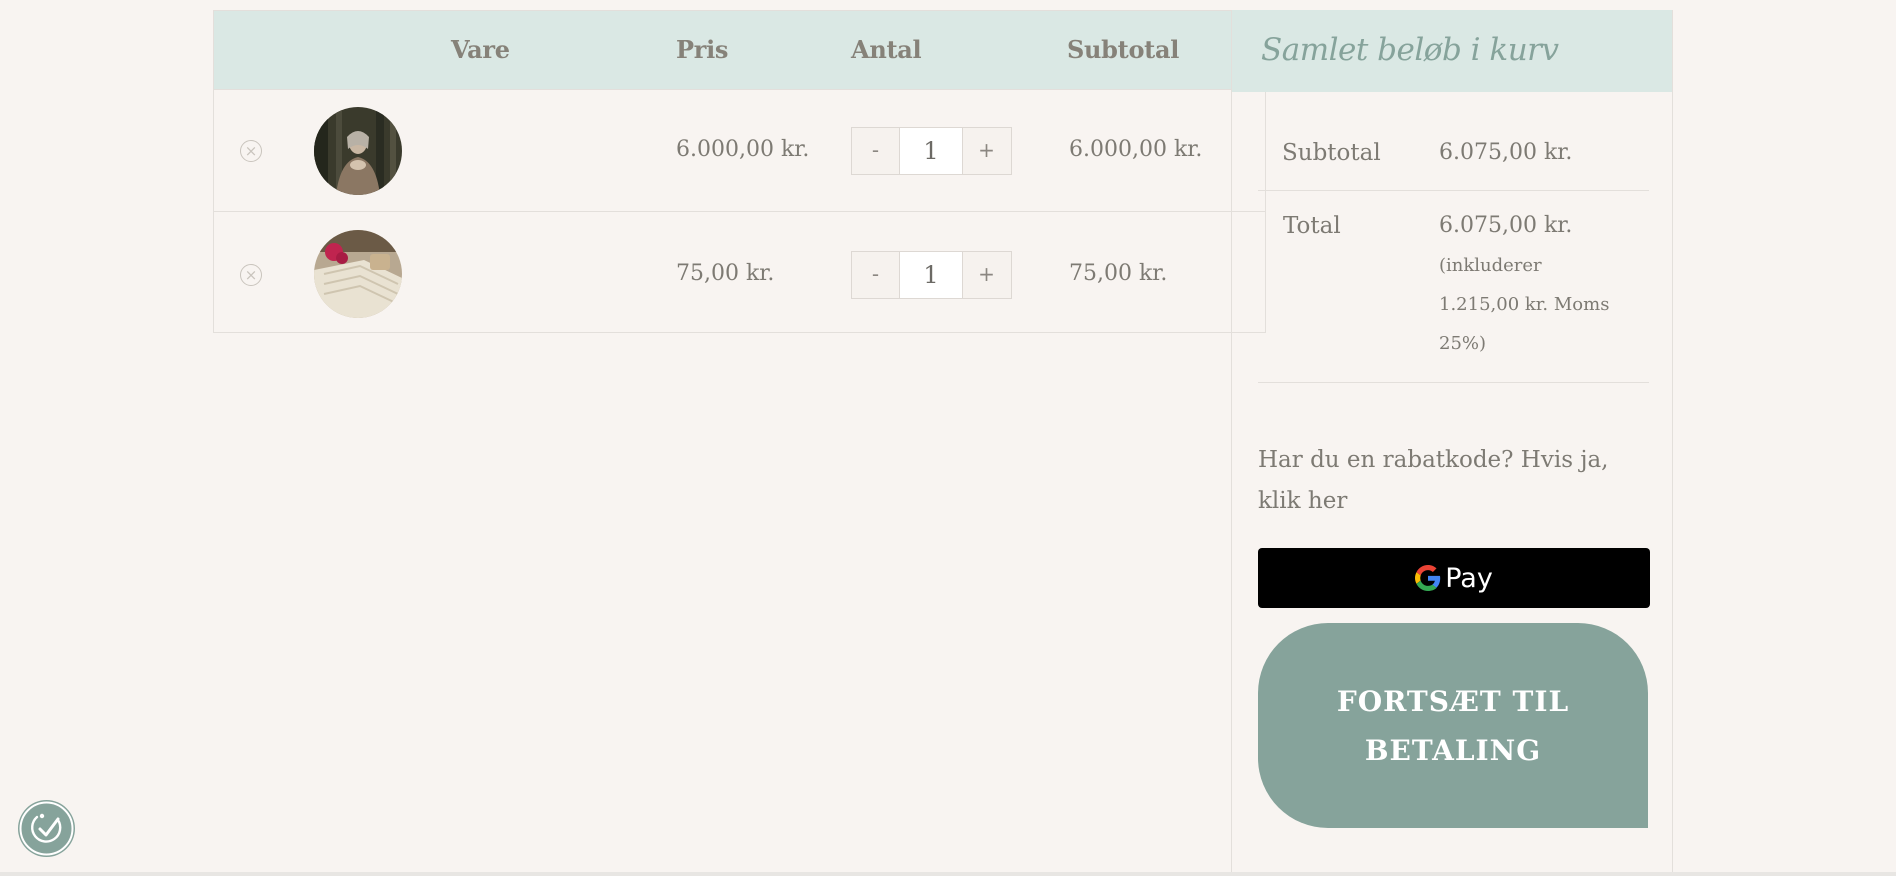  I want to click on tax-note-line: 1.215,00 kr. Moms, so click(1524, 304).